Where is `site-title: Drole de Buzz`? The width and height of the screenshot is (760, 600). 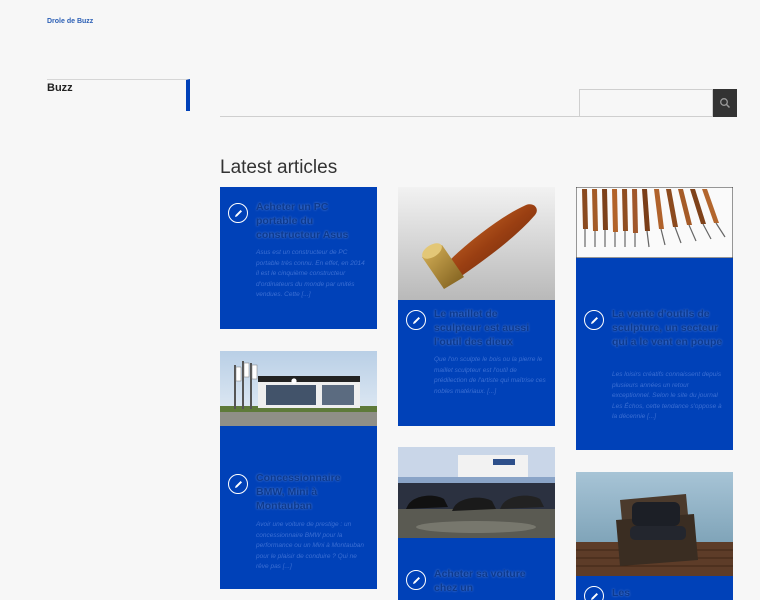 site-title: Drole de Buzz is located at coordinates (70, 21).